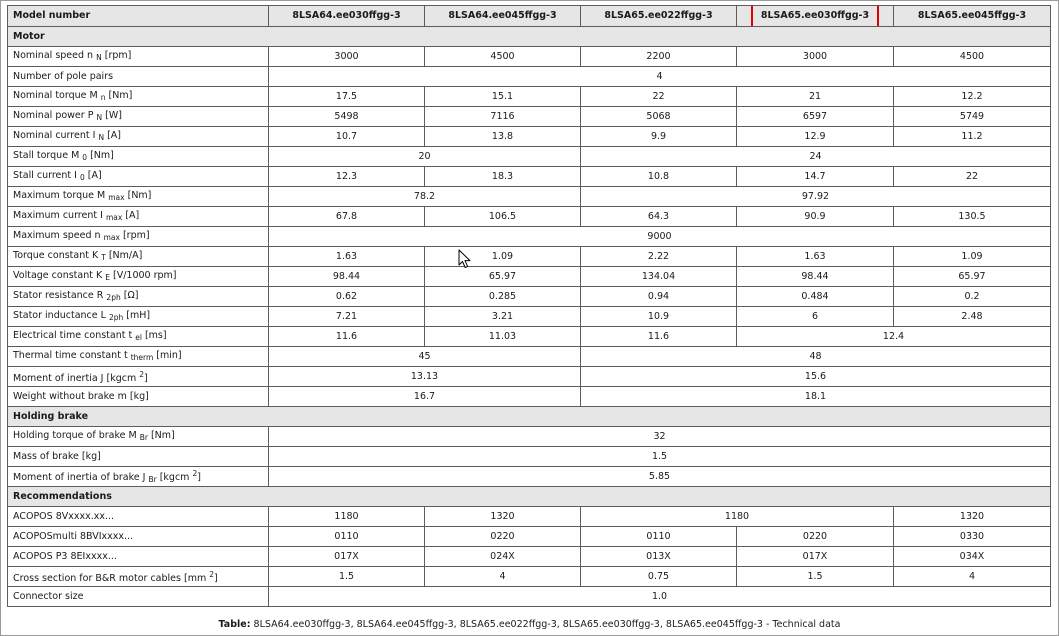  Describe the element at coordinates (138, 476) in the screenshot. I see `row-label: Moment of inertia of brake J Br [kgcm 2]` at that location.